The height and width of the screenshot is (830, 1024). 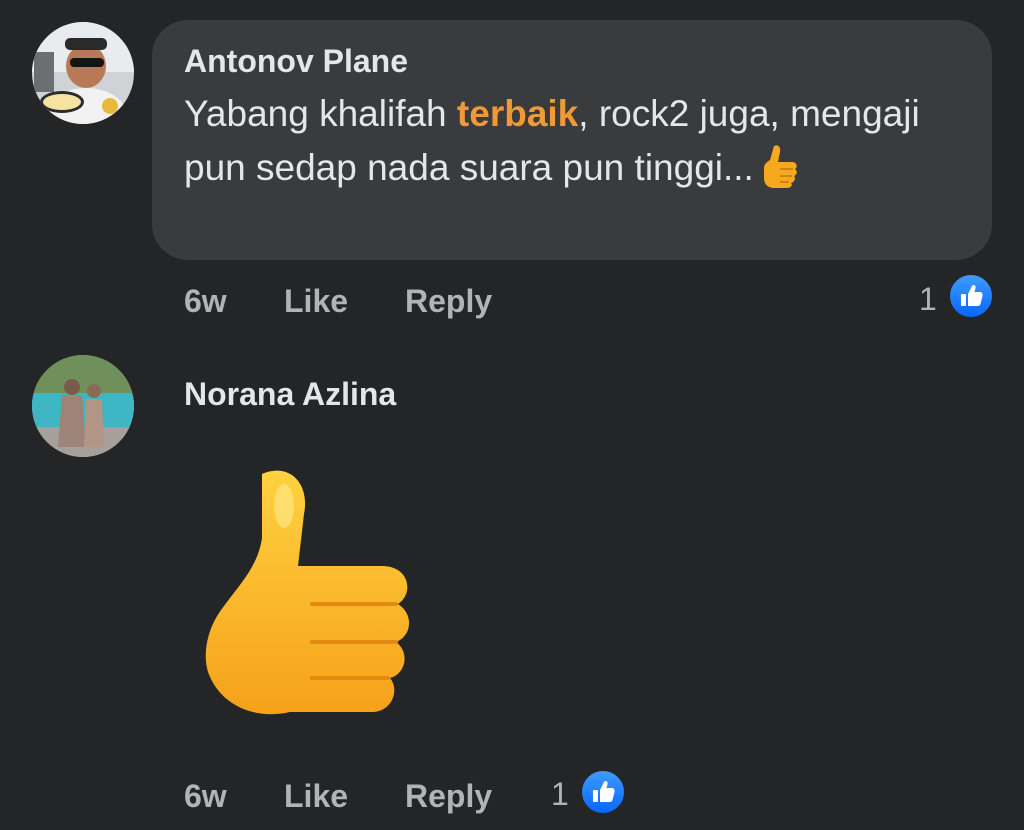 I want to click on comment-author: Norana Azlina, so click(x=290, y=394).